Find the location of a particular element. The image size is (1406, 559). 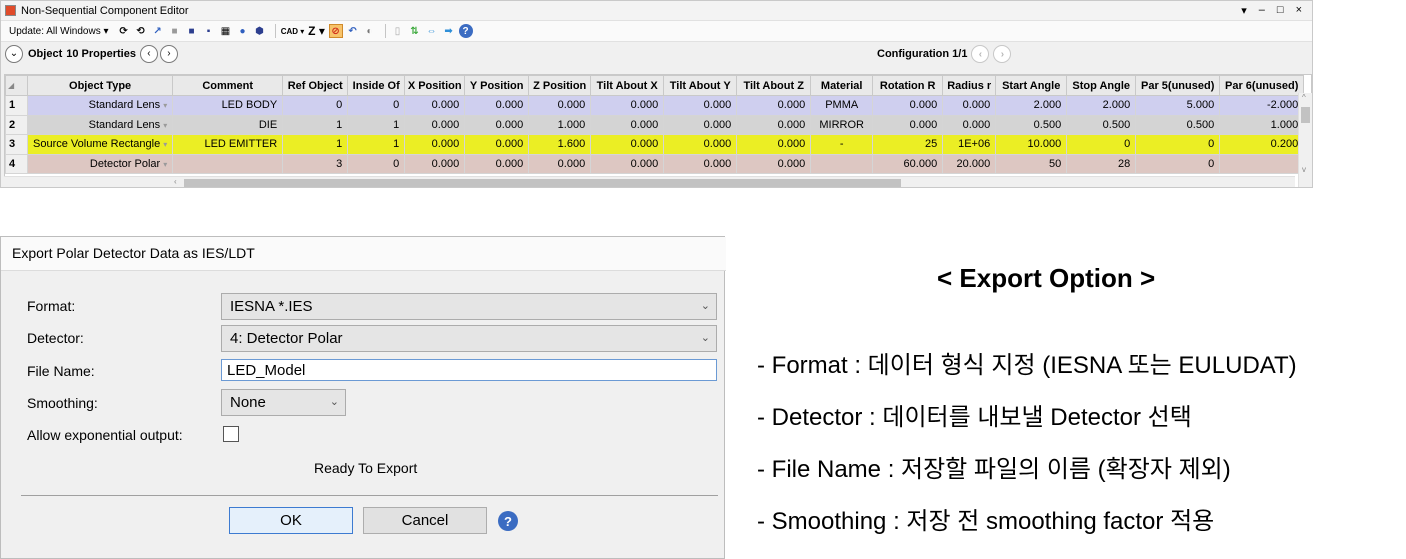

smoothing-select: None ⌄ is located at coordinates (283, 402).